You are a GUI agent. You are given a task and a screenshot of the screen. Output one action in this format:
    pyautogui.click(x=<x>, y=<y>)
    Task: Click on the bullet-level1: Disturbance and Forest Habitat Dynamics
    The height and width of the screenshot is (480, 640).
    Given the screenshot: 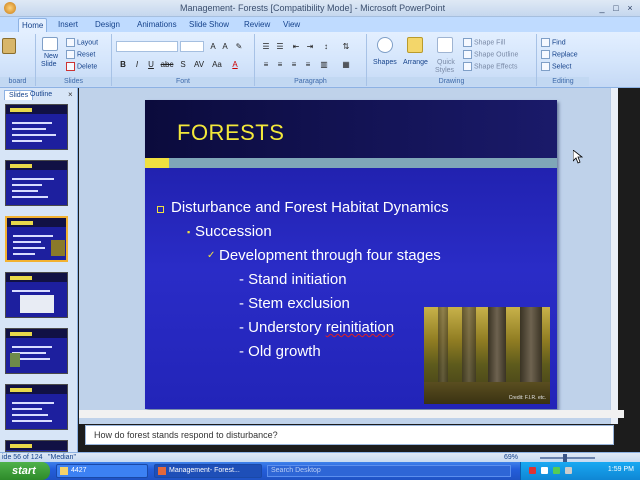 What is the action you would take?
    pyautogui.click(x=310, y=207)
    